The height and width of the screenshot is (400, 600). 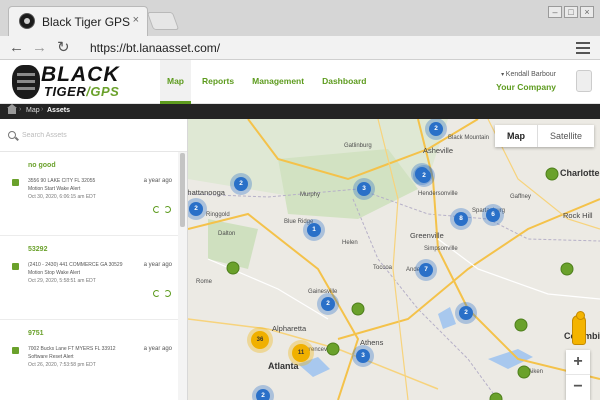 What do you see at coordinates (63, 48) in the screenshot?
I see `reload-icon: ↻` at bounding box center [63, 48].